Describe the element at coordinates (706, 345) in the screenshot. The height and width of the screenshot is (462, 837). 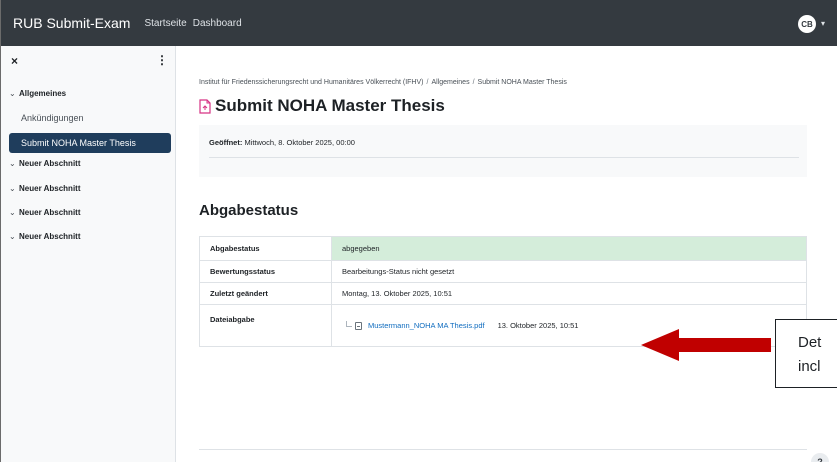
I see `red-arrow-icon` at that location.